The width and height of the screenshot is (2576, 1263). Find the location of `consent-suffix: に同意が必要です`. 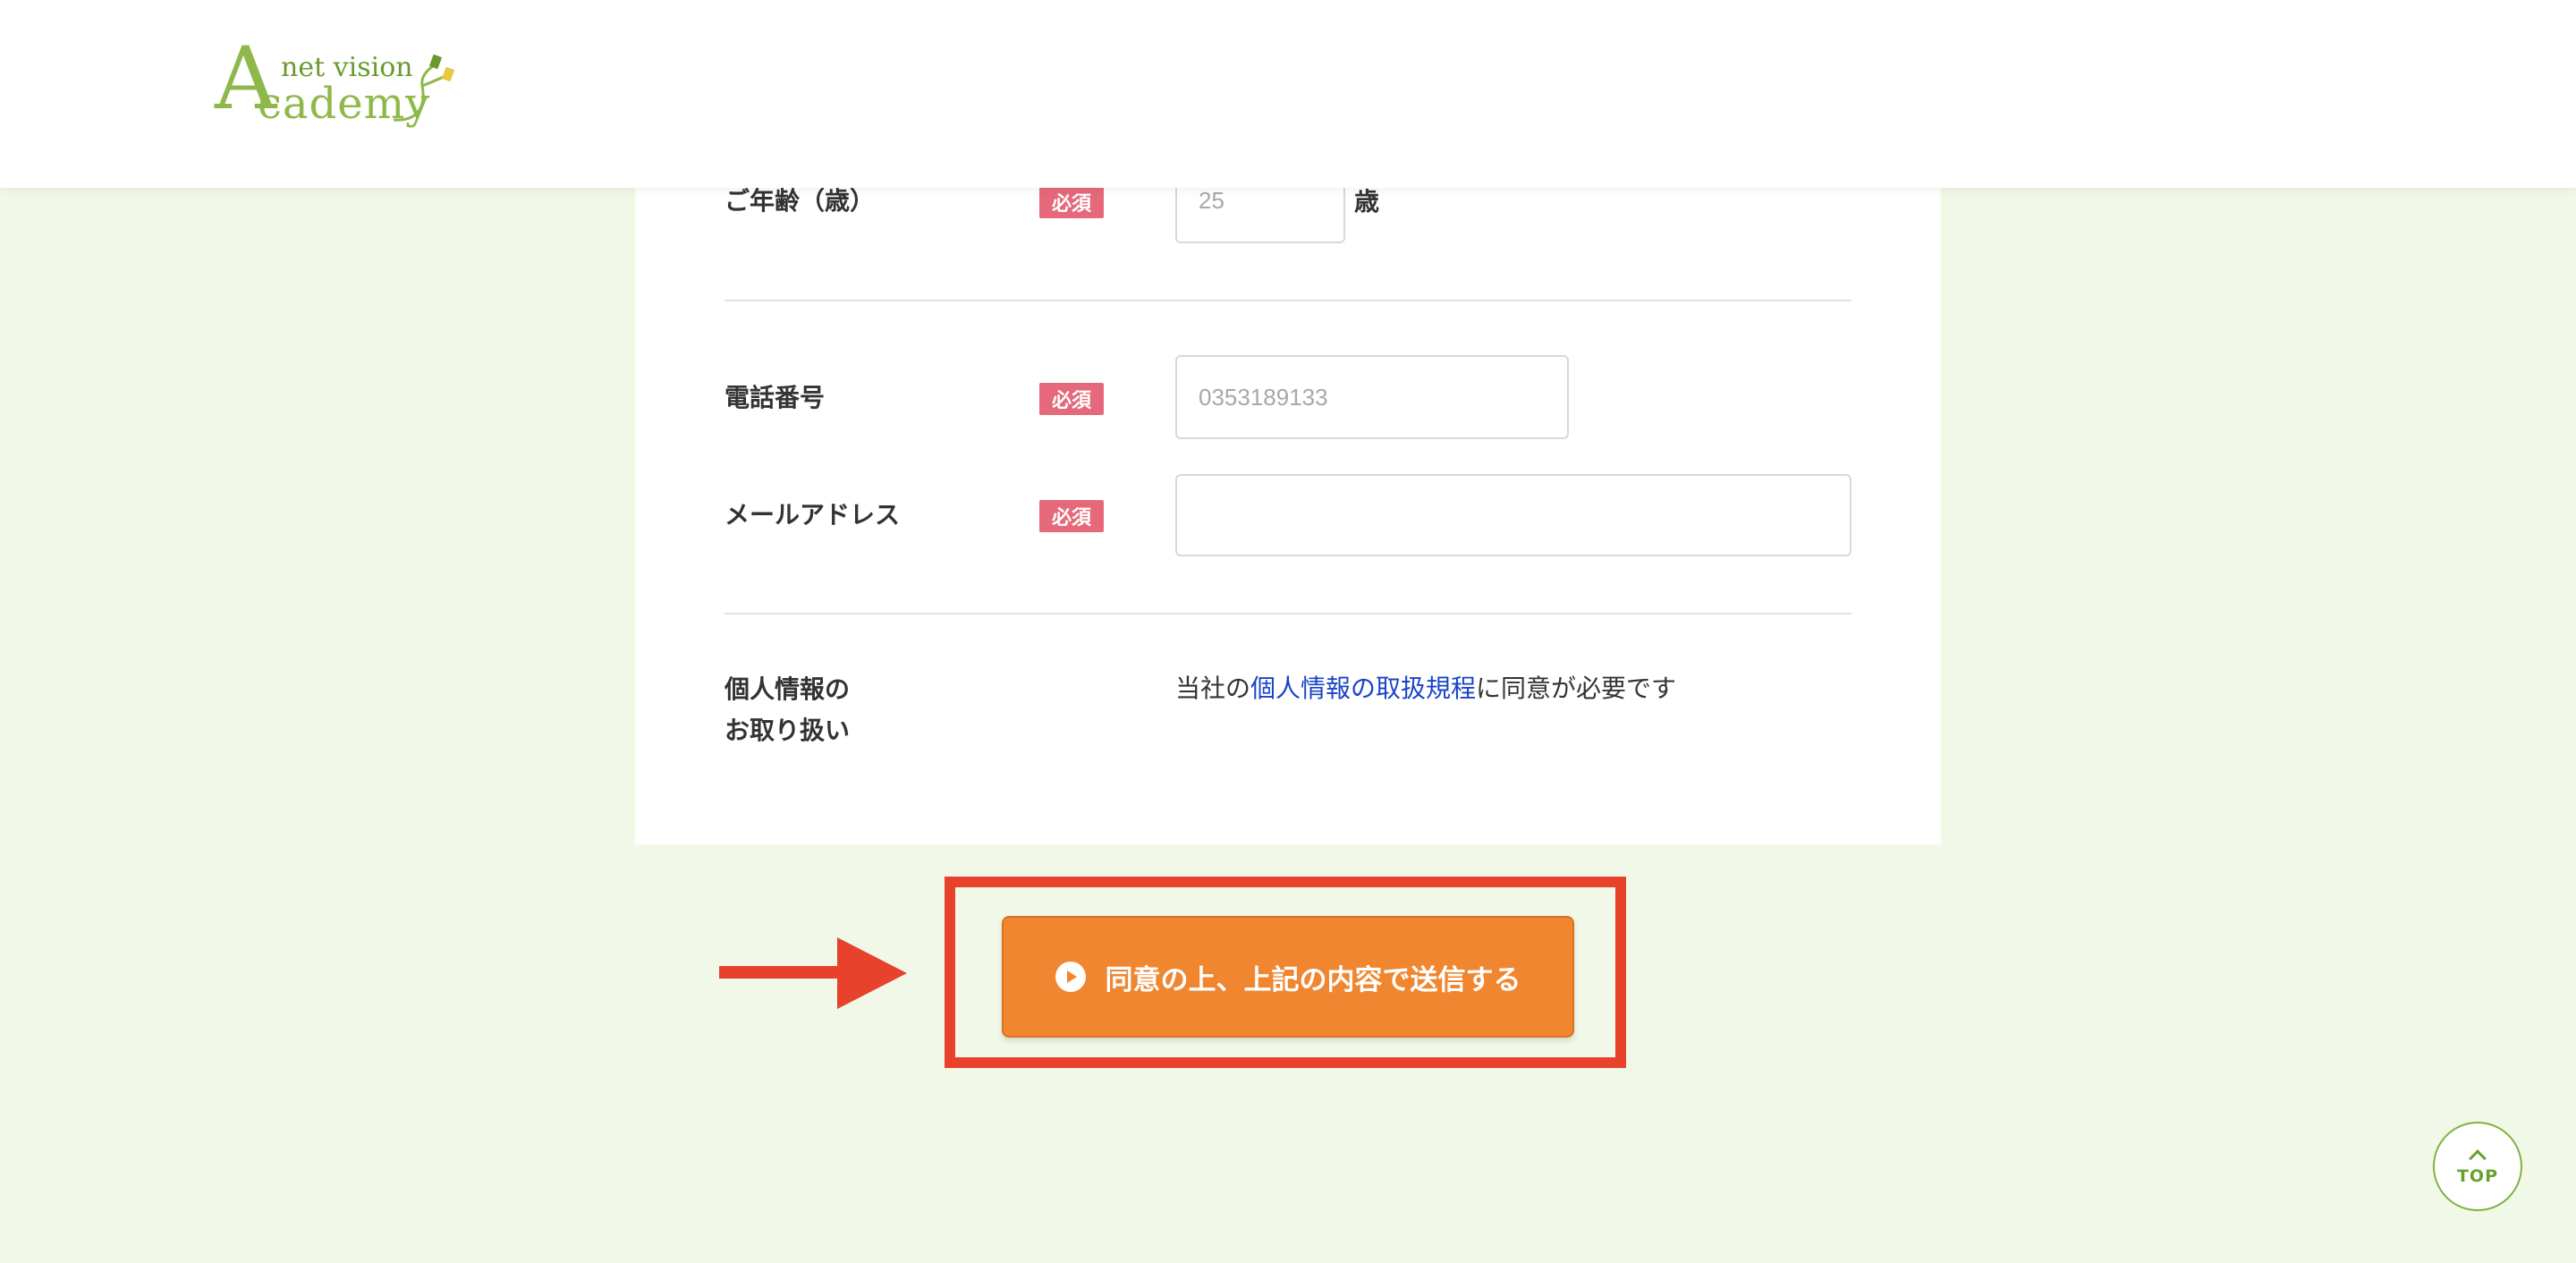

consent-suffix: に同意が必要です is located at coordinates (1576, 688).